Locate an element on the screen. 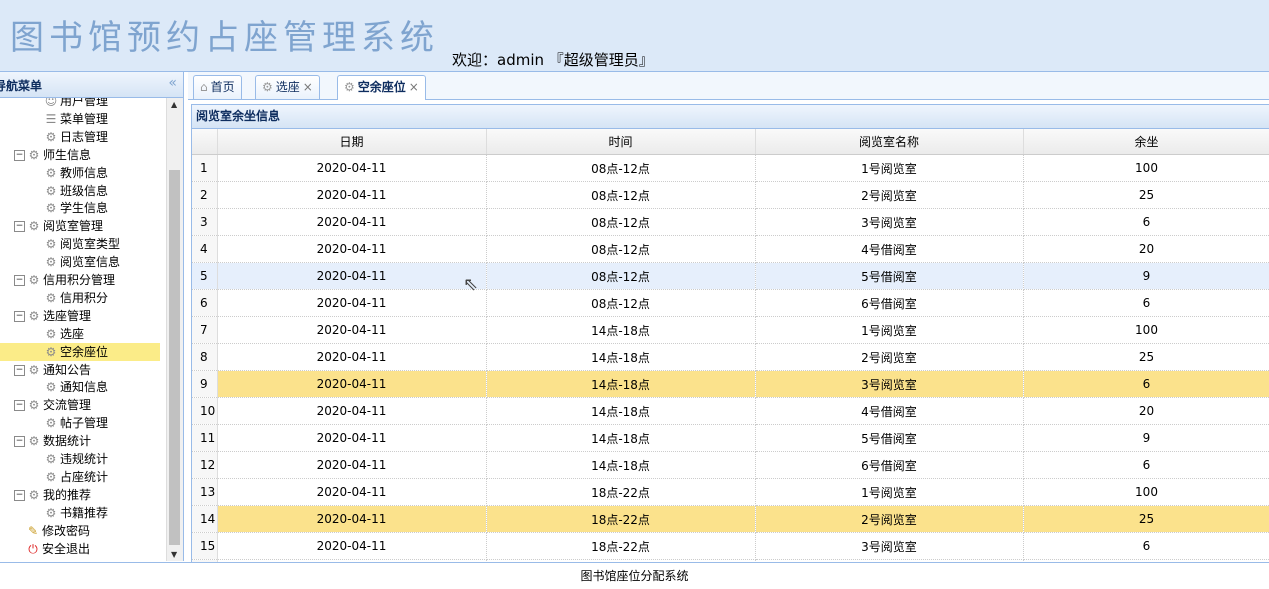  table-row: 15 2020-04-11 18点-22点 3号阅览室 6 is located at coordinates (730, 546).